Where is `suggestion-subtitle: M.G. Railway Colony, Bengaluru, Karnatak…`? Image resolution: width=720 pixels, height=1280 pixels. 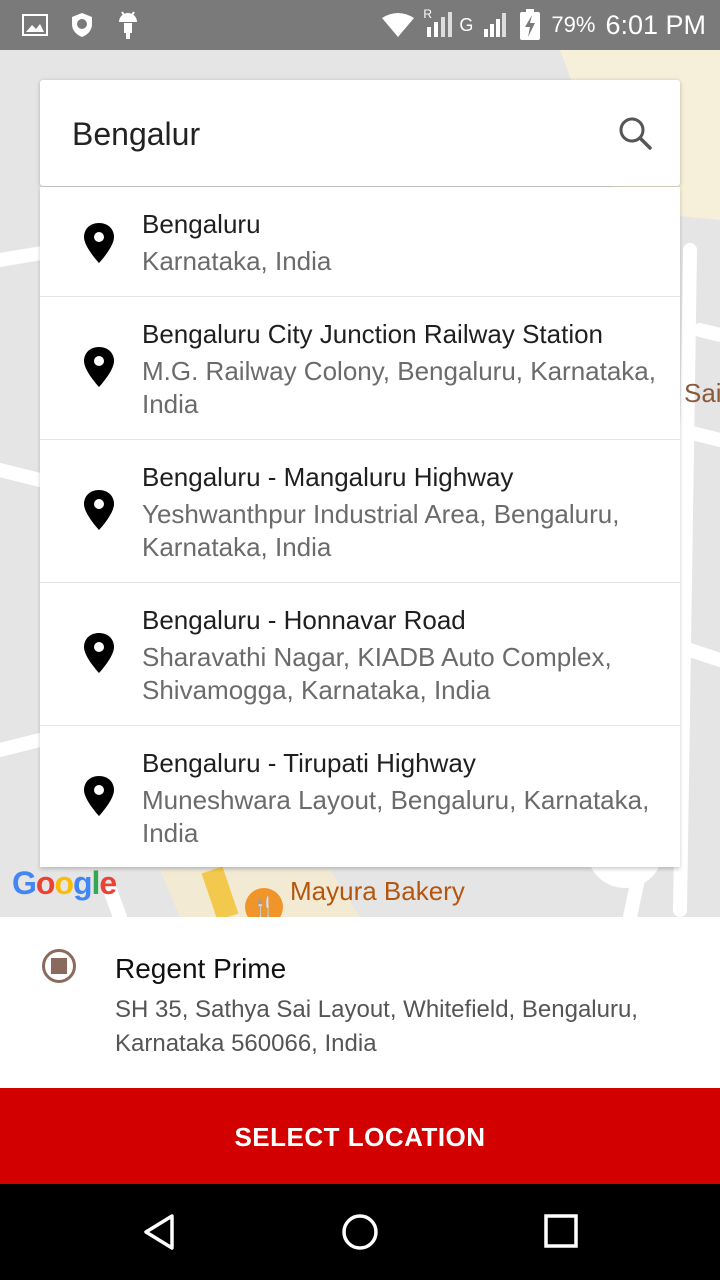
suggestion-subtitle: M.G. Railway Colony, Bengaluru, Karnatak… is located at coordinates (399, 387).